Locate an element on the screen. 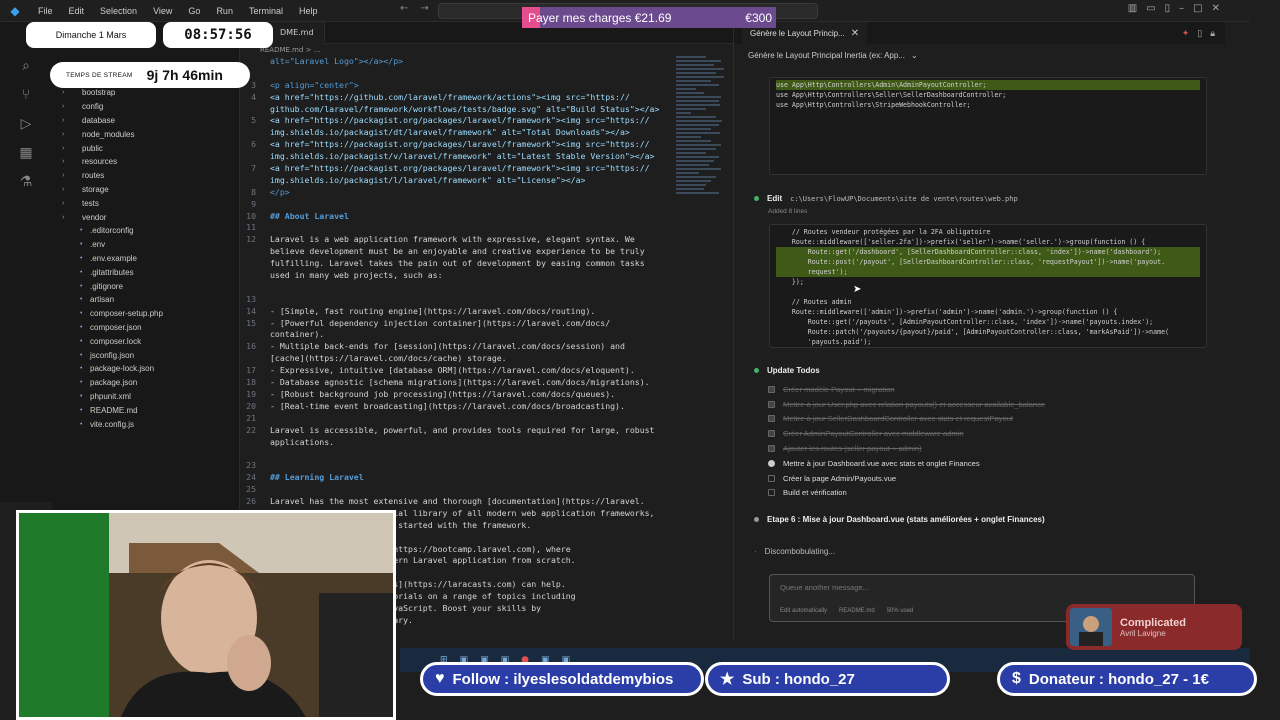  tree-folder: › tests is located at coordinates (149, 203).